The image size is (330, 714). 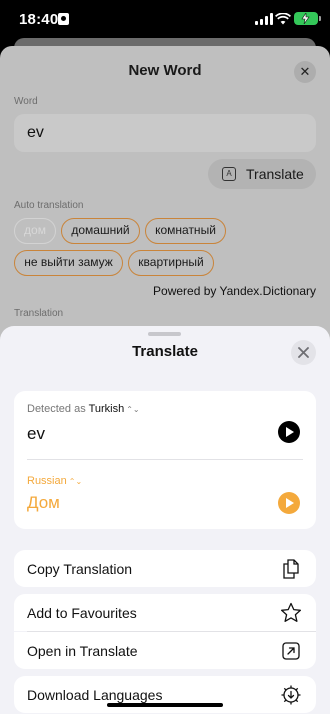 I want to click on copy-translation-label: Copy Translation, so click(x=80, y=568).